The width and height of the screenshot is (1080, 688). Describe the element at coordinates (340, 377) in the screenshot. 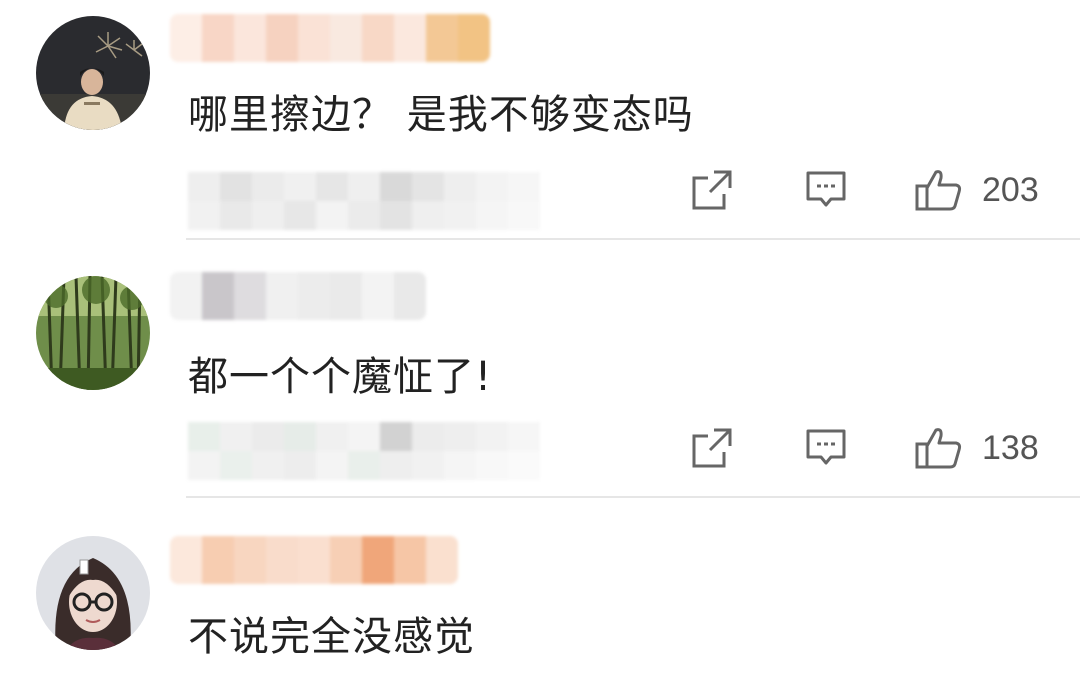

I see `comment-text: 都一个个魔怔了!` at that location.